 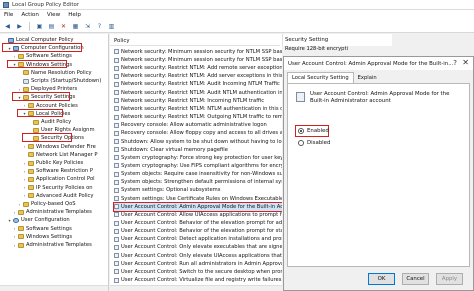 What do you see at coordinates (46, 204) in the screenshot?
I see `tree-node: › Policy-based QoS` at bounding box center [46, 204].